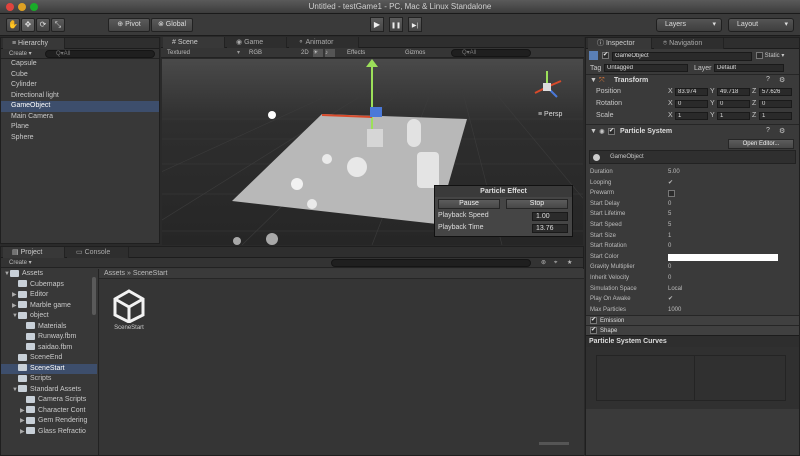 The height and width of the screenshot is (456, 800). I want to click on effects-dropdown: Effects, so click(356, 53).